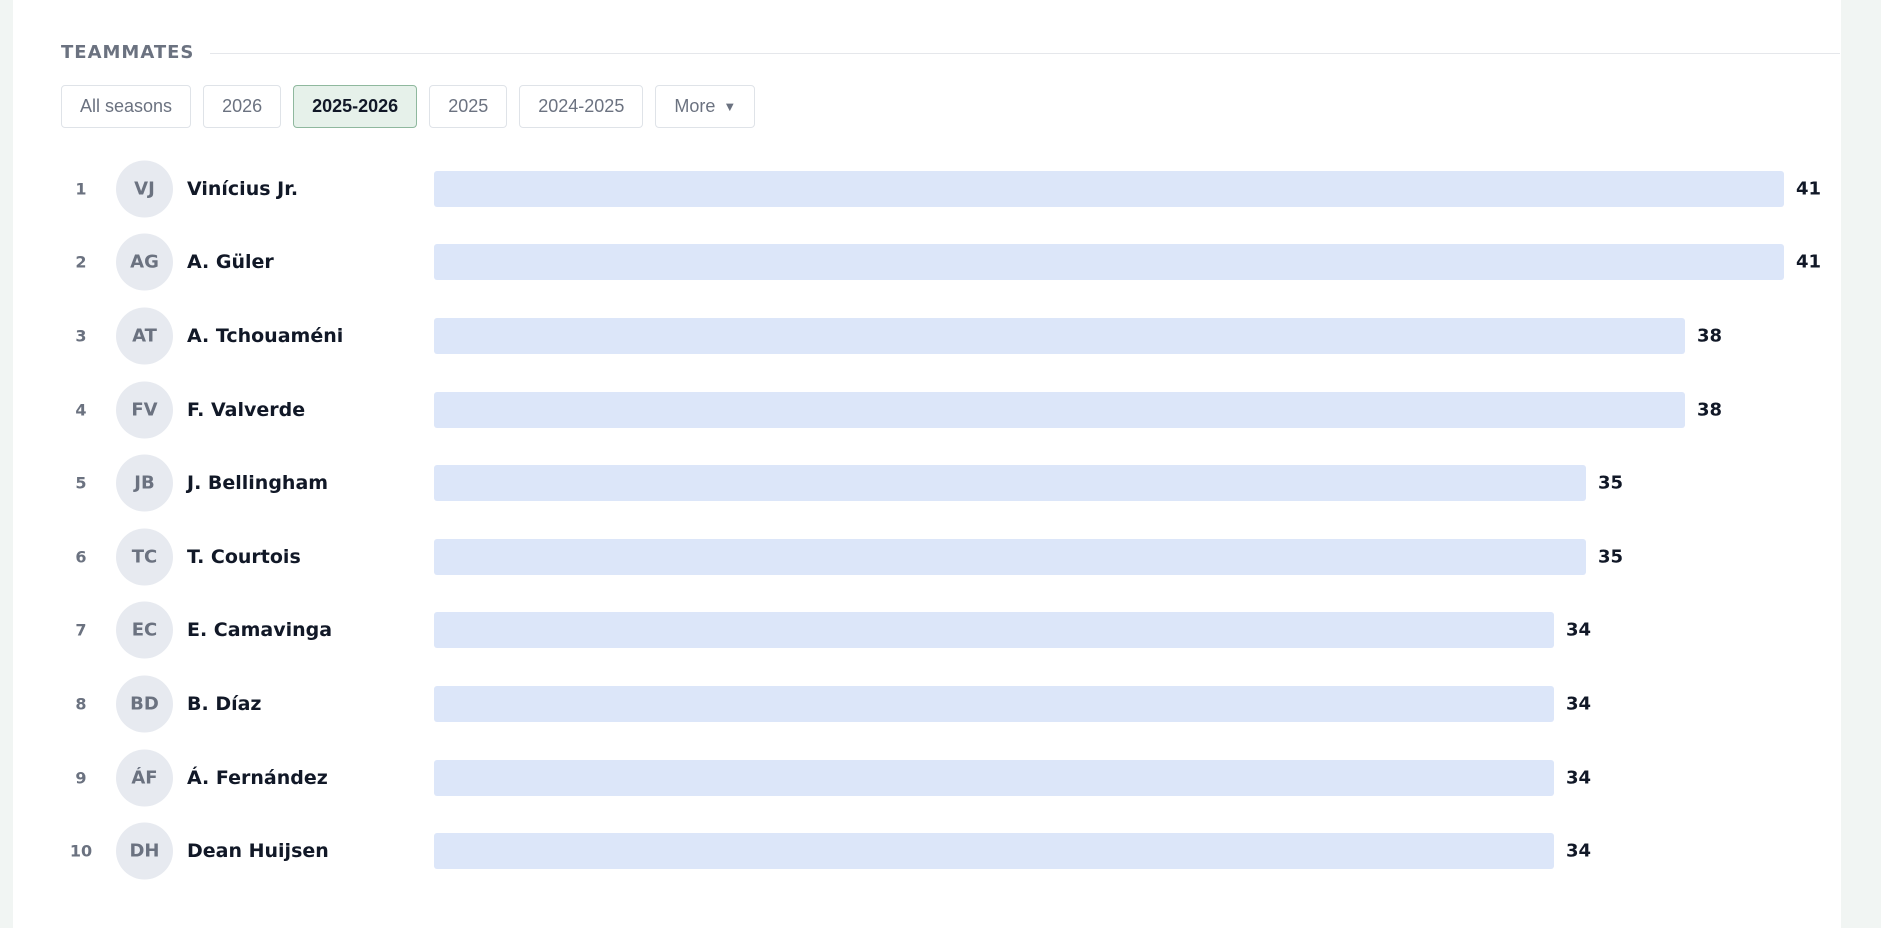 This screenshot has width=1881, height=928. I want to click on teammate-row: 2 AG A. Güler 41, so click(950, 263).